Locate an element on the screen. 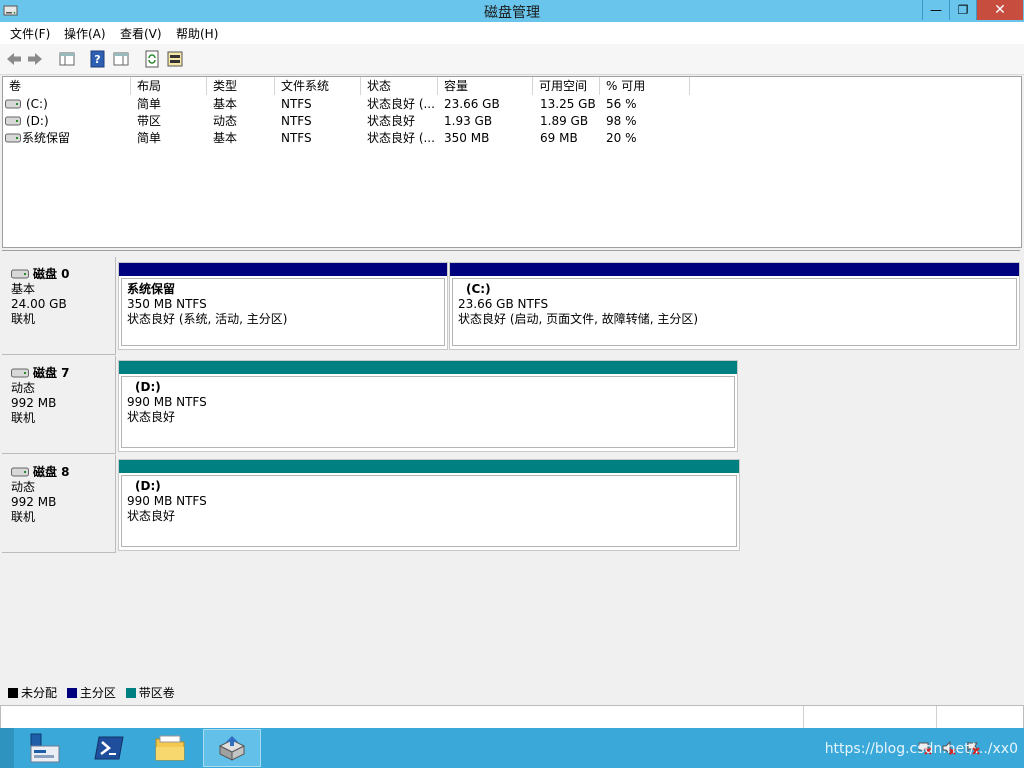 The image size is (1024, 768). partition-d-disk7: (D:) 990 MB NTFS 状态良好 is located at coordinates (428, 406).